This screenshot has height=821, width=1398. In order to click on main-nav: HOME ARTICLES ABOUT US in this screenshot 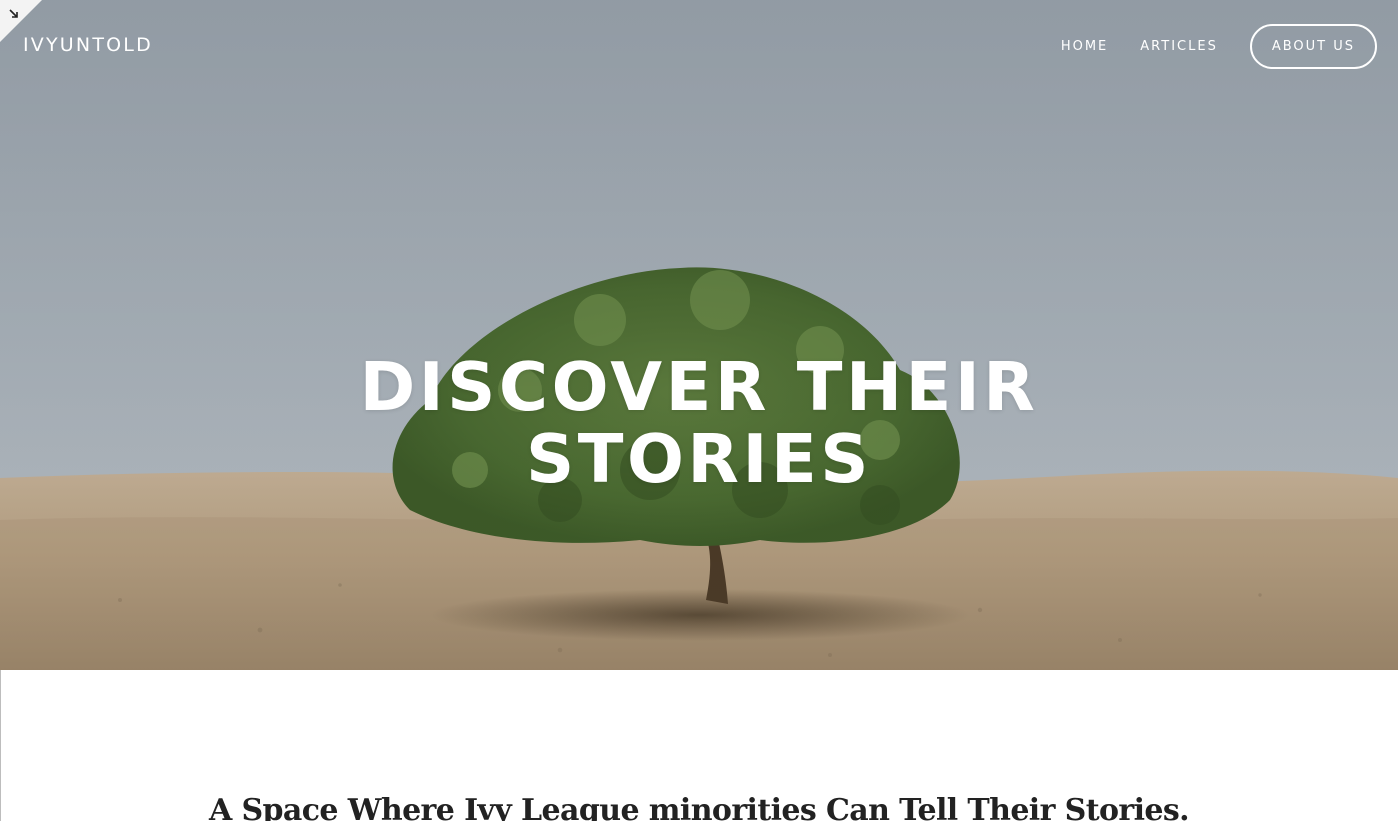, I will do `click(1203, 46)`.